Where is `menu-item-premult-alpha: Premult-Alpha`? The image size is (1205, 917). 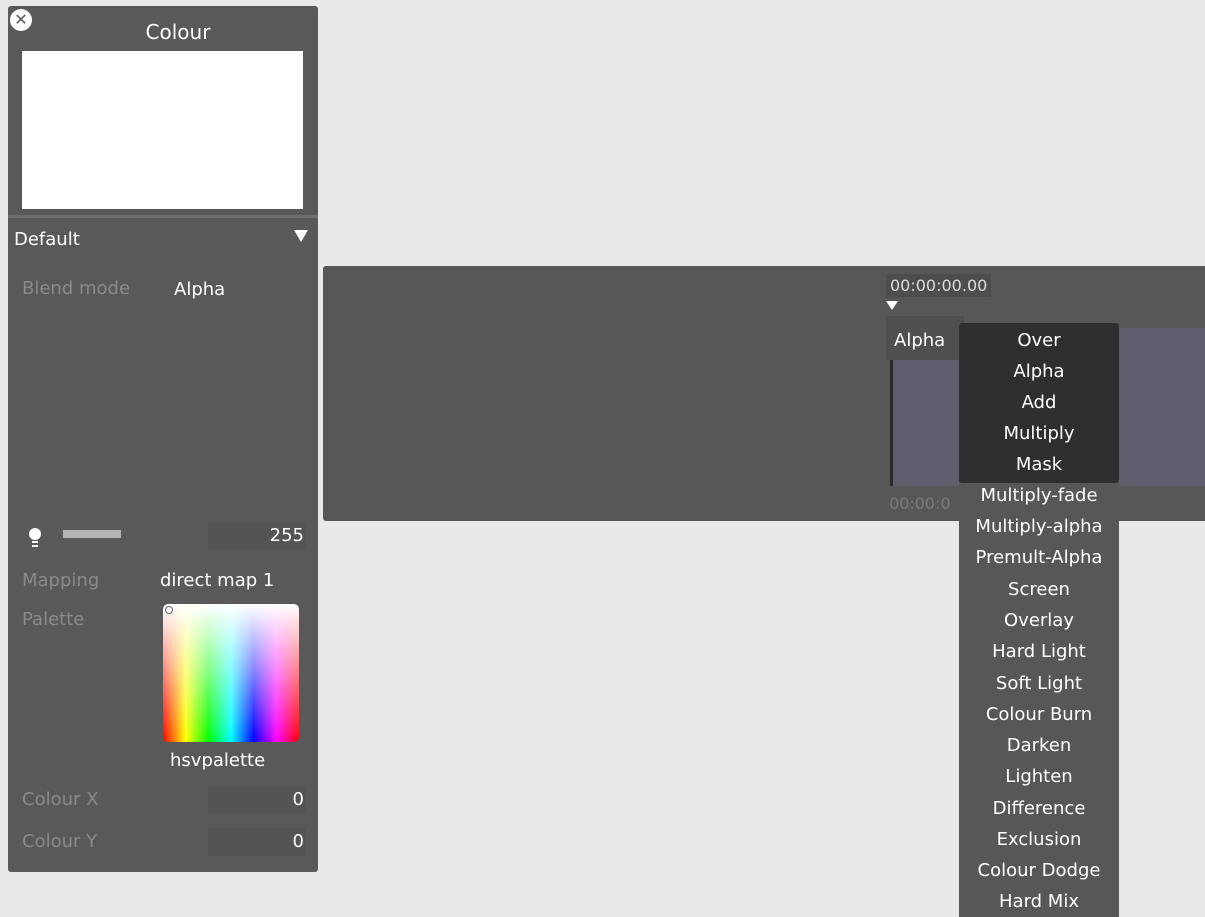
menu-item-premult-alpha: Premult-Alpha is located at coordinates (1039, 557).